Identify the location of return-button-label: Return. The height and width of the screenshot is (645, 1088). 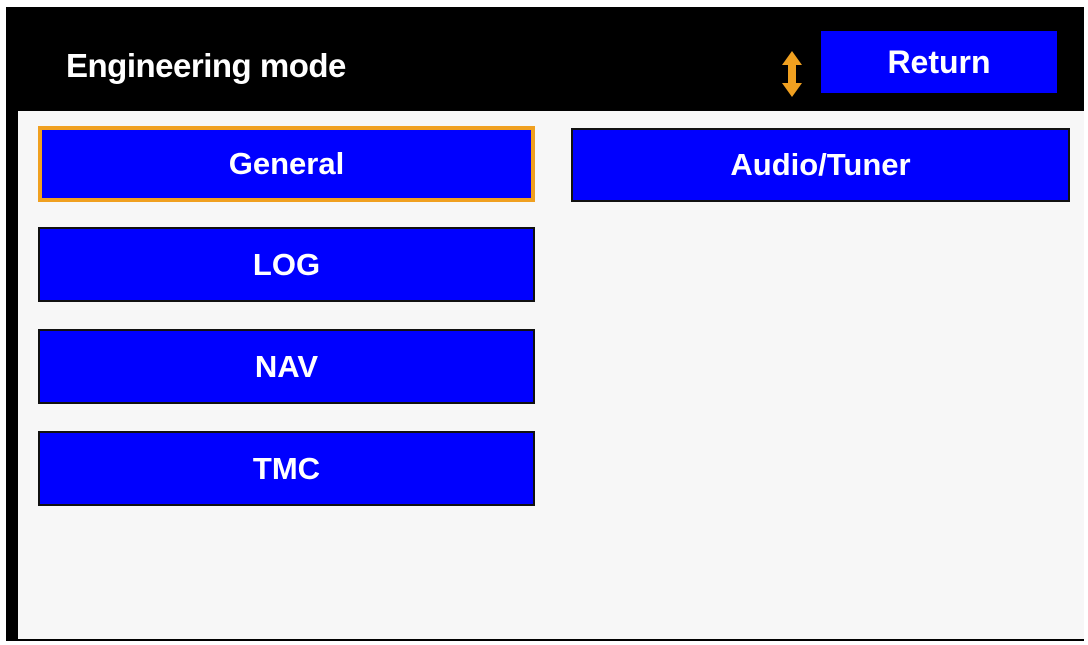
(939, 61).